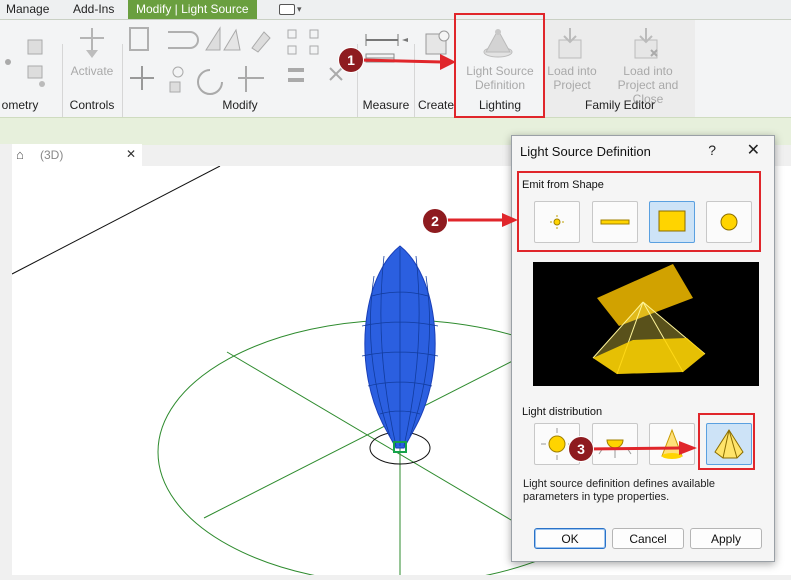  What do you see at coordinates (395, 10) in the screenshot?
I see `ribbon-tab-bar: Manage Add-Ins Modify | Light Source ▾` at bounding box center [395, 10].